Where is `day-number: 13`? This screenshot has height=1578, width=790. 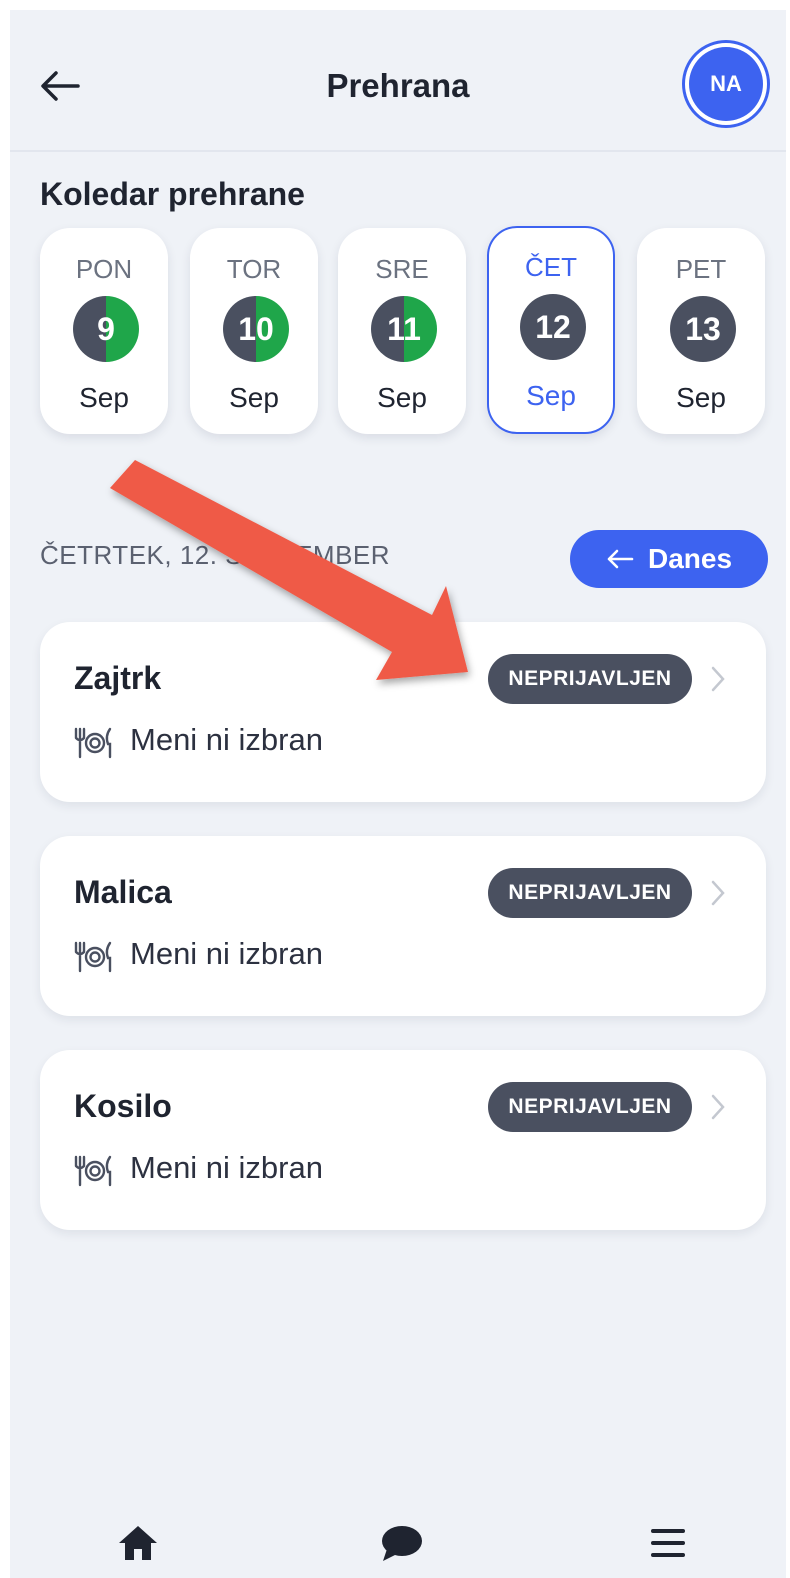 day-number: 13 is located at coordinates (703, 329).